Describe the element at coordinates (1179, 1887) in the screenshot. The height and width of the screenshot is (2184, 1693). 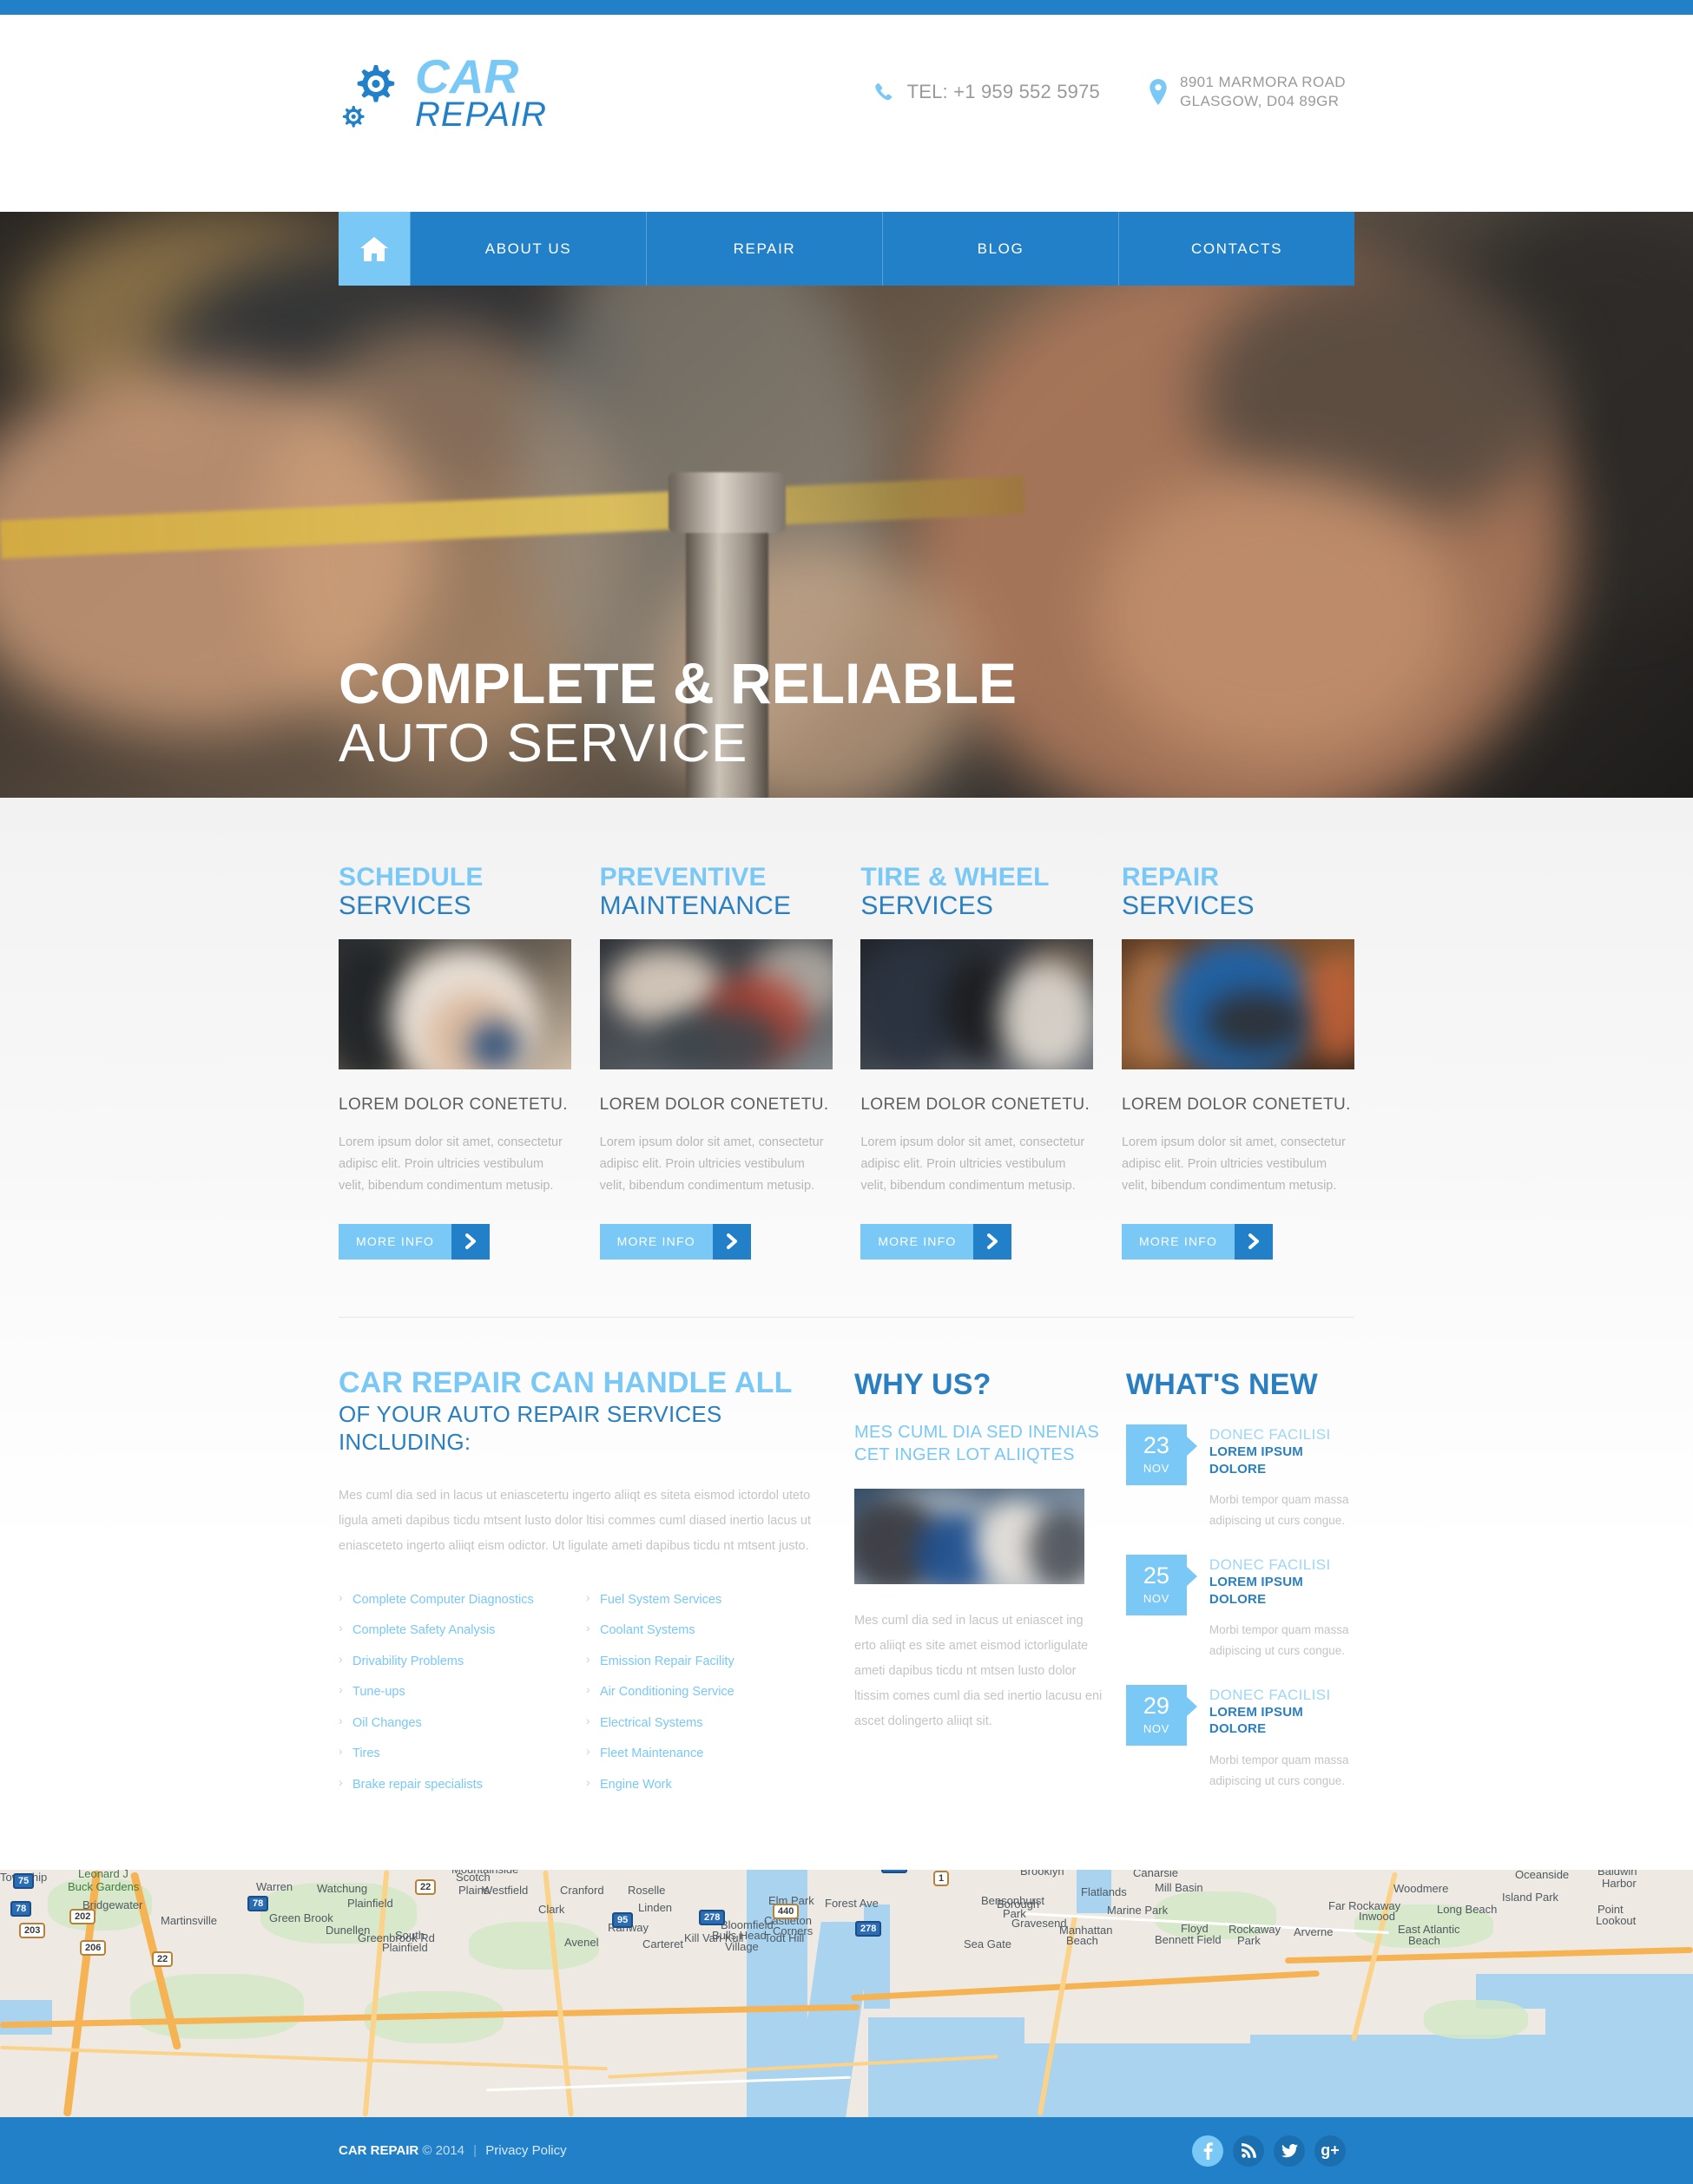
I see `map-label: Mill Basin` at that location.